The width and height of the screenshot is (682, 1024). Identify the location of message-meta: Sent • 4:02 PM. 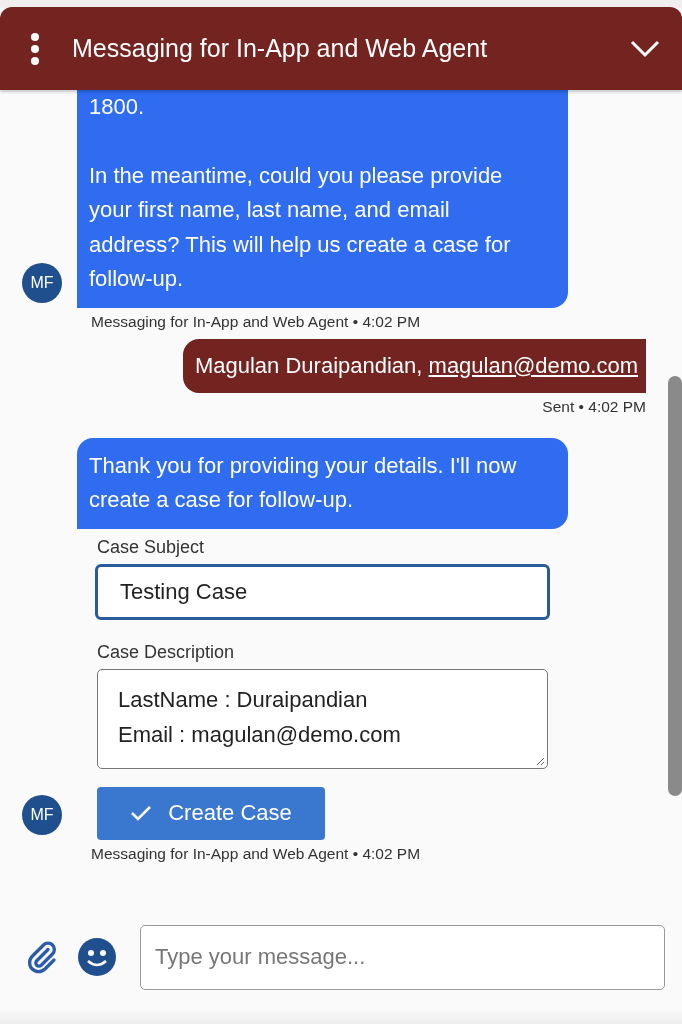
(594, 406).